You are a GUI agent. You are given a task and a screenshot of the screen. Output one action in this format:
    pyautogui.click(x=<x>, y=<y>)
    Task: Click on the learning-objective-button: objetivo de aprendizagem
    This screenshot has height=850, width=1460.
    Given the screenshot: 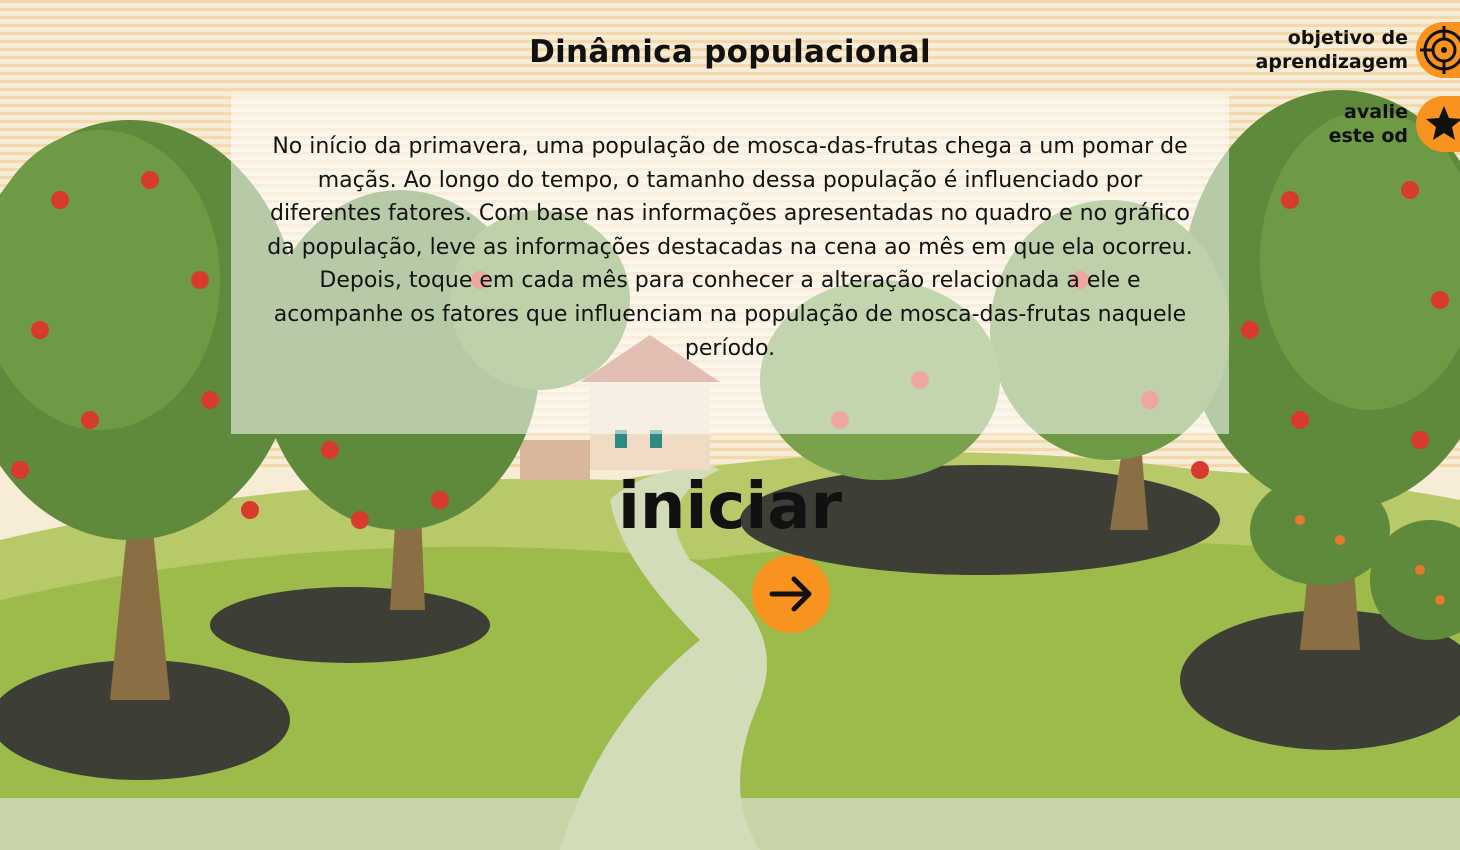 What is the action you would take?
    pyautogui.click(x=1358, y=50)
    